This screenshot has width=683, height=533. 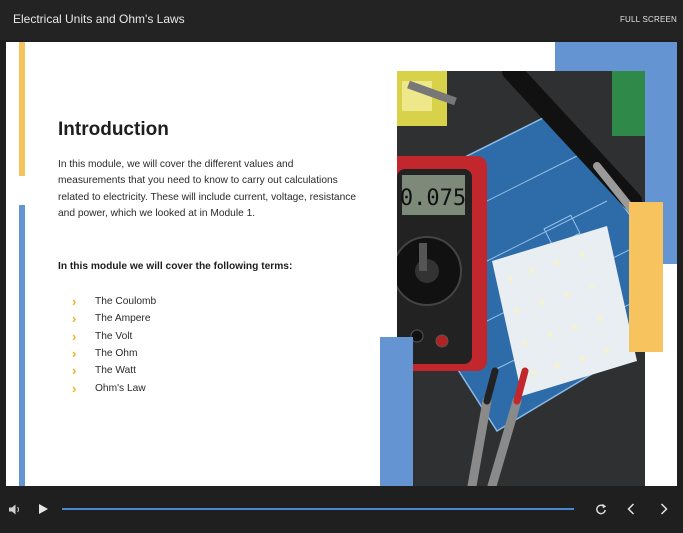 I want to click on chevron-right-icon, so click(x=664, y=509).